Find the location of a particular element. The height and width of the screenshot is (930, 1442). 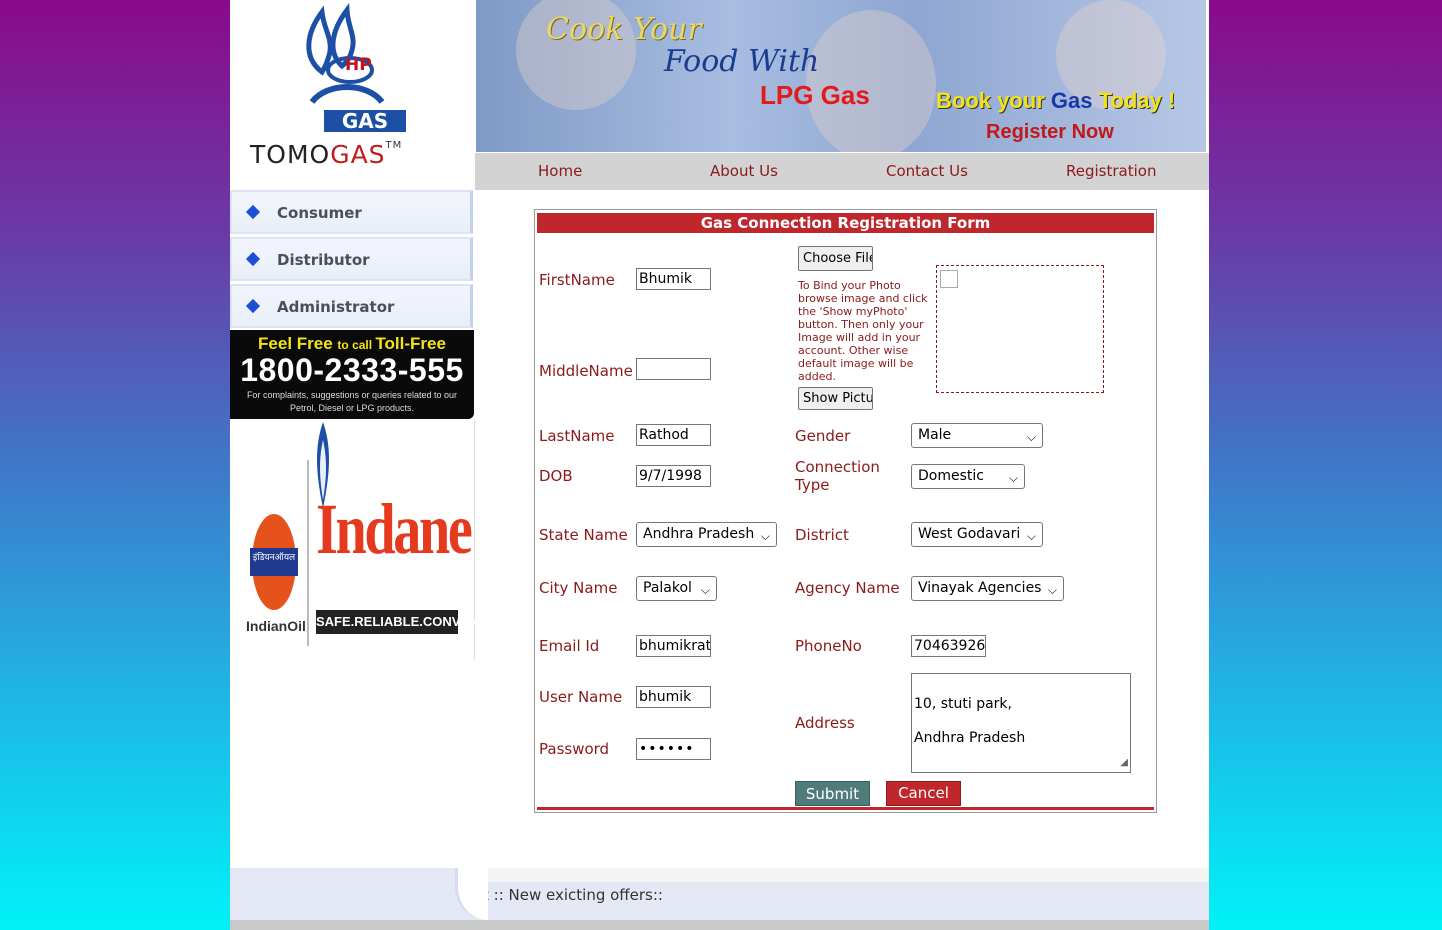

resize-handle-icon: ◢ is located at coordinates (1124, 762).